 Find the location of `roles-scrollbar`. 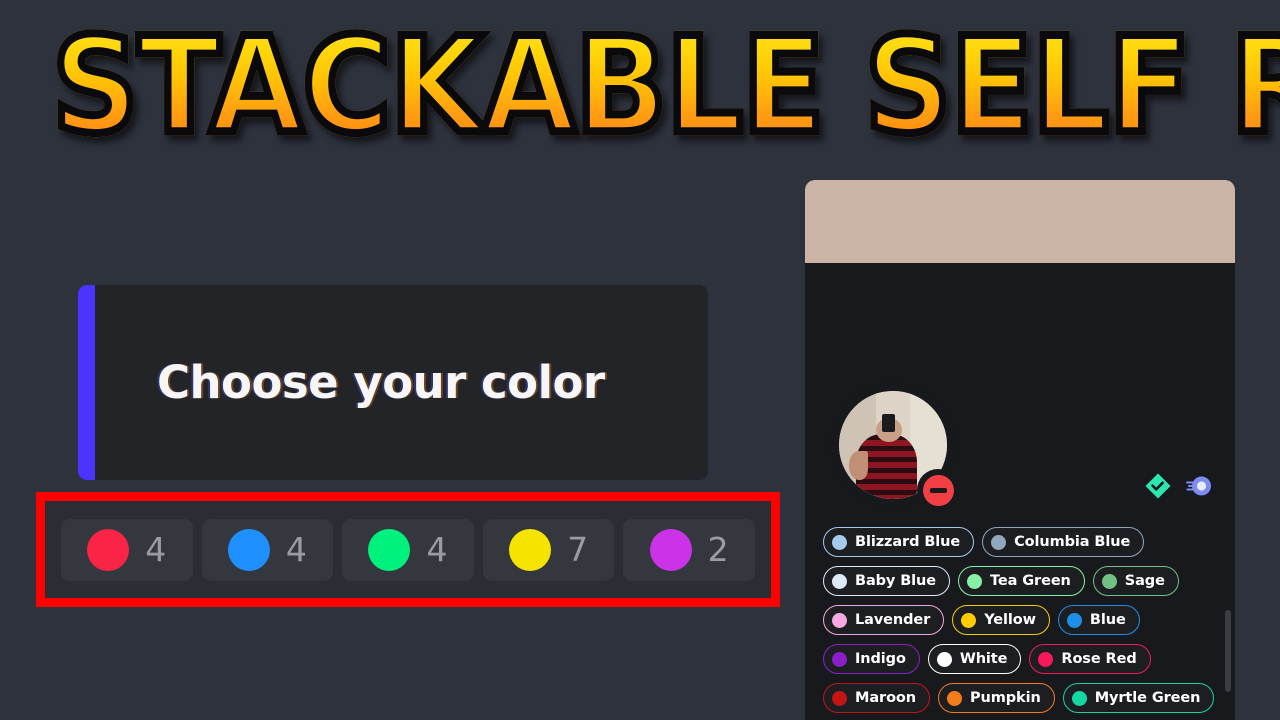

roles-scrollbar is located at coordinates (1228, 651).